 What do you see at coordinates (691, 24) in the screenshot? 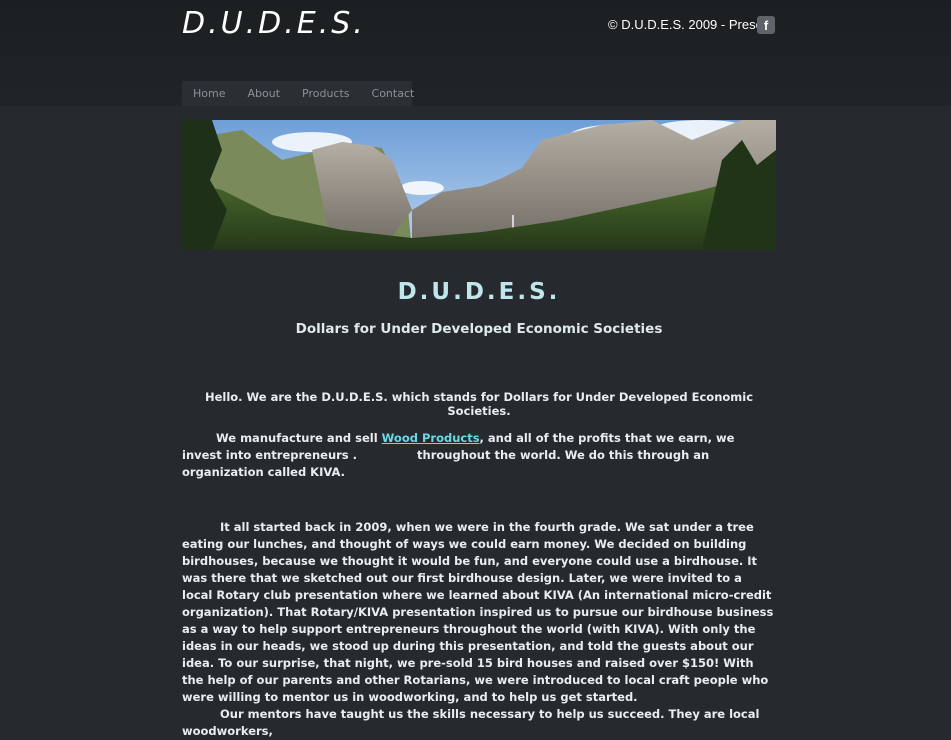
I see `copyright-text: © D.U.D.E.S. 2009 - Present` at bounding box center [691, 24].